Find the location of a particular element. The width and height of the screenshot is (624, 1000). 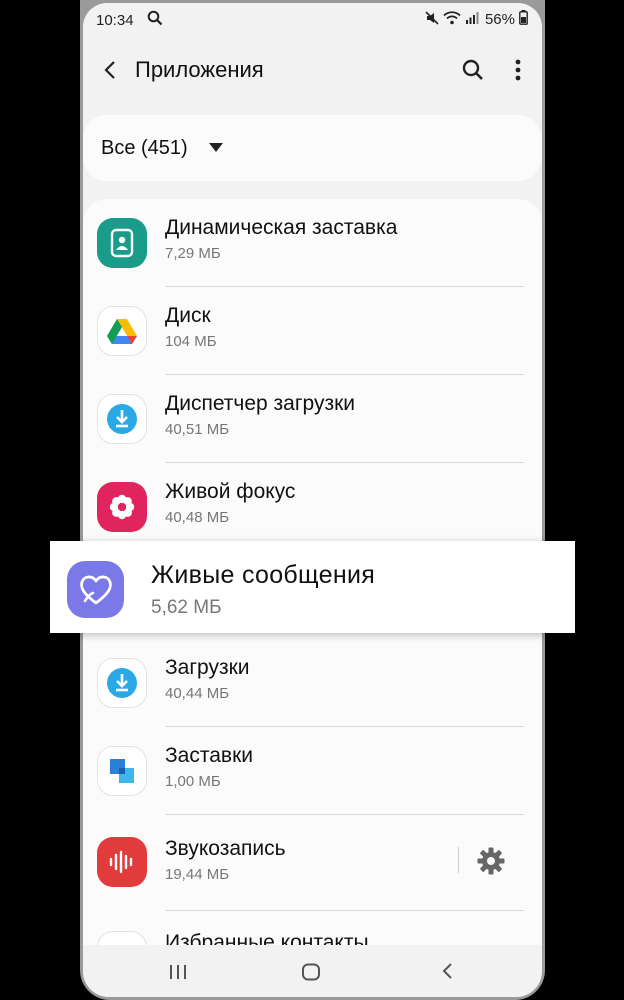

status-time: 10:34 is located at coordinates (115, 20).